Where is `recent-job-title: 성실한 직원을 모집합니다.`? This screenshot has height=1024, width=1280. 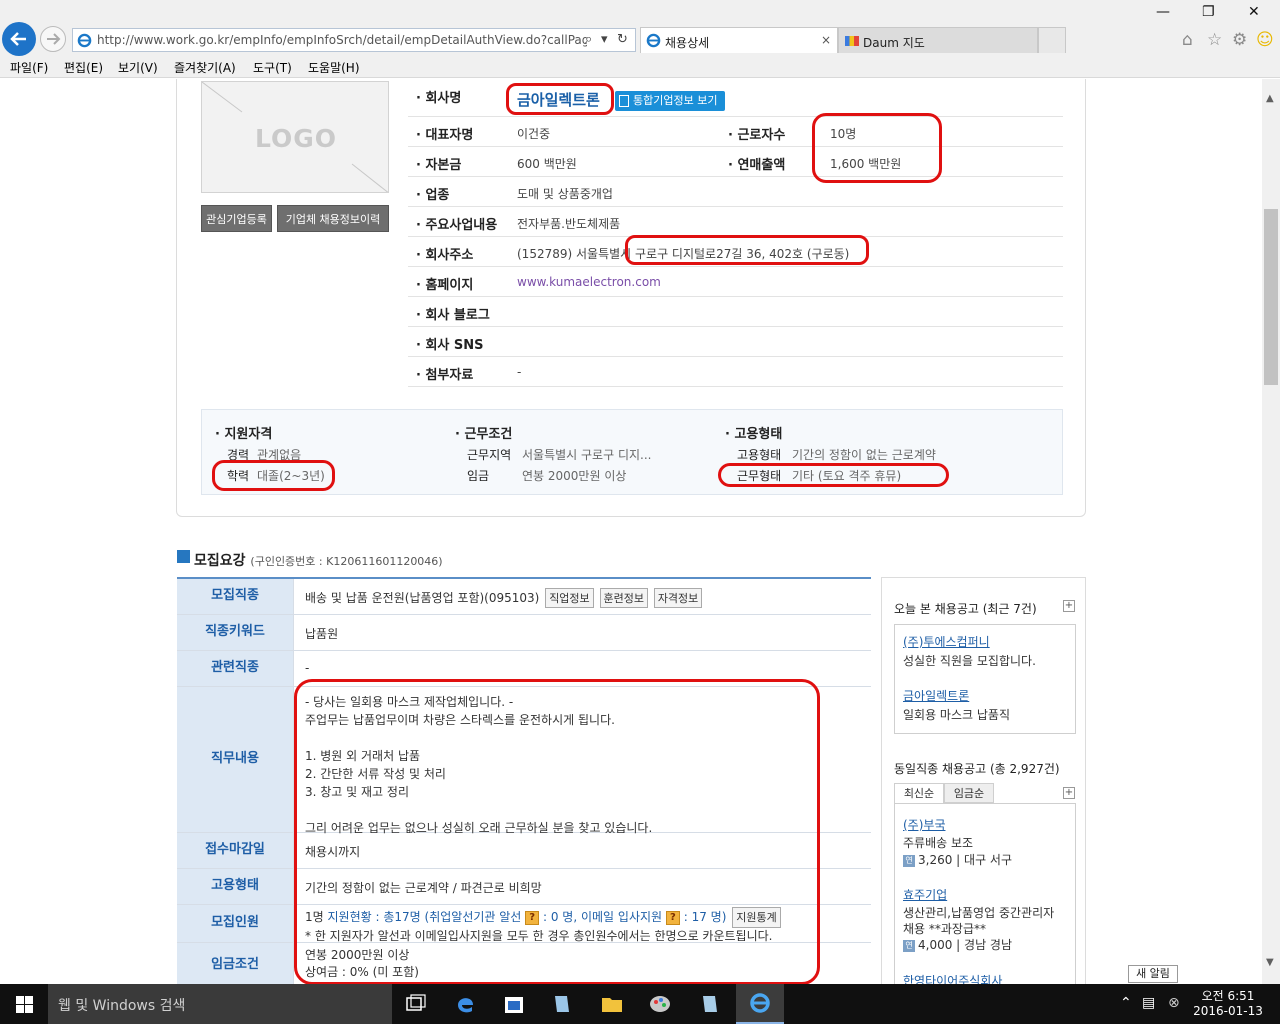 recent-job-title: 성실한 직원을 모집합니다. is located at coordinates (969, 660).